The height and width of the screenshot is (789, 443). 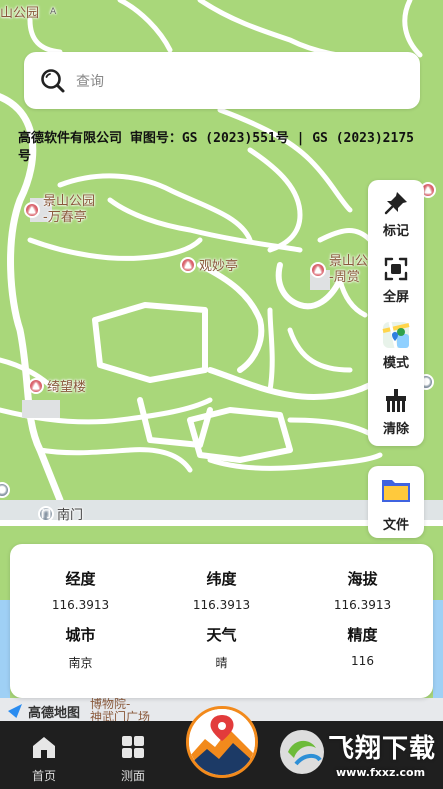 What do you see at coordinates (221, 663) in the screenshot?
I see `weather-value: 晴` at bounding box center [221, 663].